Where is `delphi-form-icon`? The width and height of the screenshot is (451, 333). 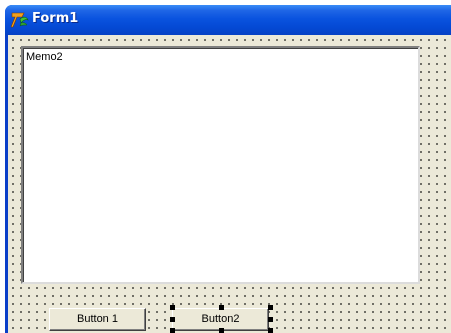 delphi-form-icon is located at coordinates (19, 20).